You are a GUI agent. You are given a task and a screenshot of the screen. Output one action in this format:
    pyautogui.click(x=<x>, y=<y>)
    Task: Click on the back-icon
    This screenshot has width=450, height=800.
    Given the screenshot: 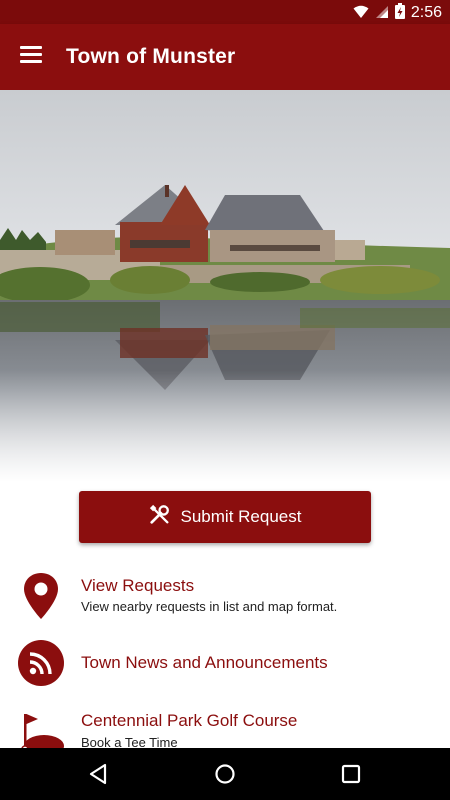 What is the action you would take?
    pyautogui.click(x=99, y=774)
    